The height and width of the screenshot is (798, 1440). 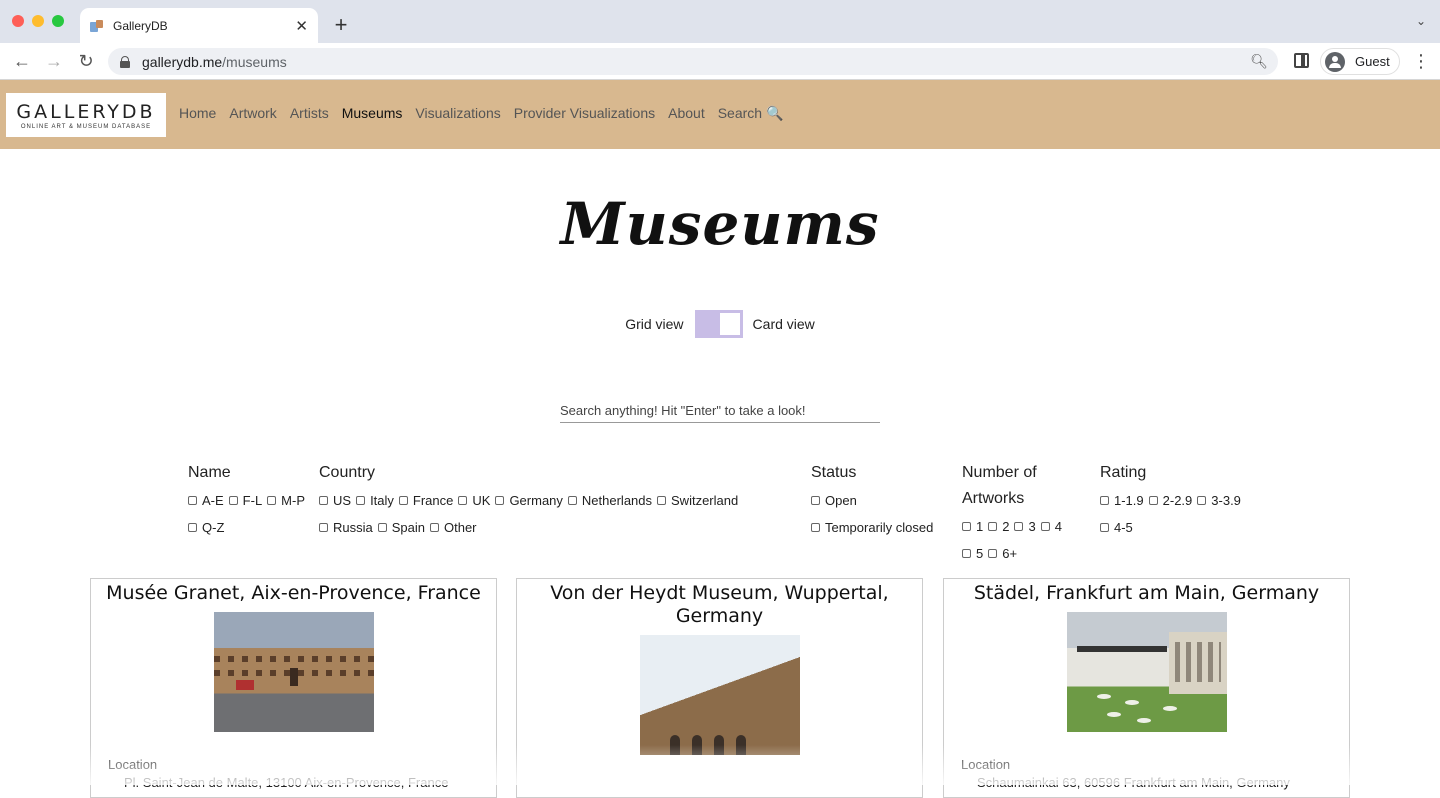 I want to click on filter-option-checkbox: 1, so click(x=972, y=526).